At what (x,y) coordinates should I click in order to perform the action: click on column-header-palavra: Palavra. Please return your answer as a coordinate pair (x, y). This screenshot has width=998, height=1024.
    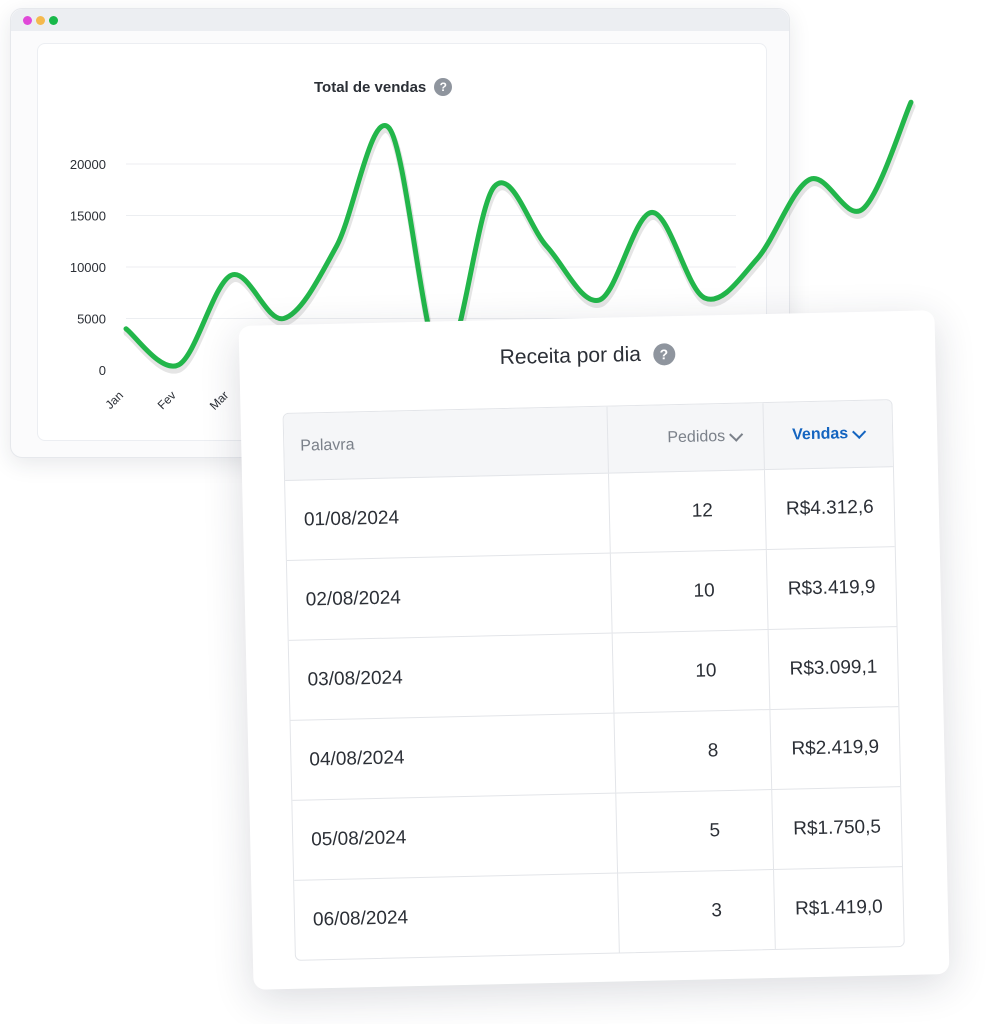
    Looking at the image, I should click on (446, 443).